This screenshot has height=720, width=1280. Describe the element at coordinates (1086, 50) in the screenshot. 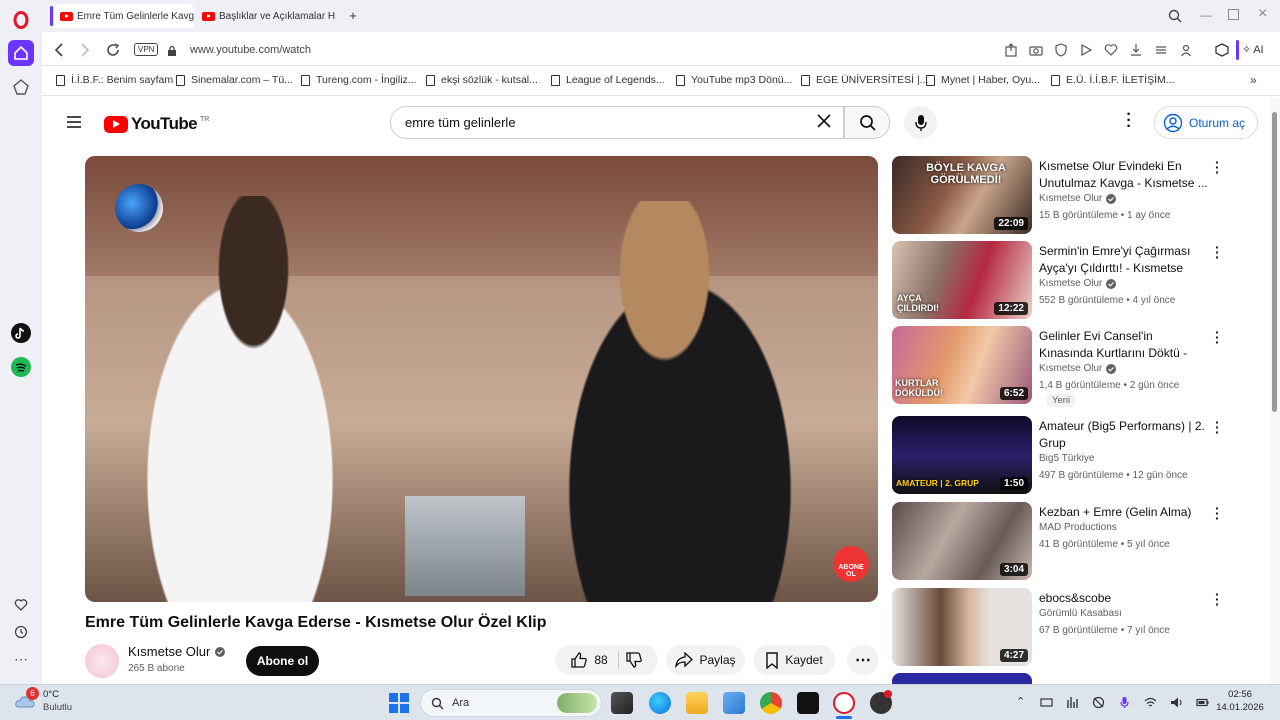

I see `video-popout-icon` at that location.